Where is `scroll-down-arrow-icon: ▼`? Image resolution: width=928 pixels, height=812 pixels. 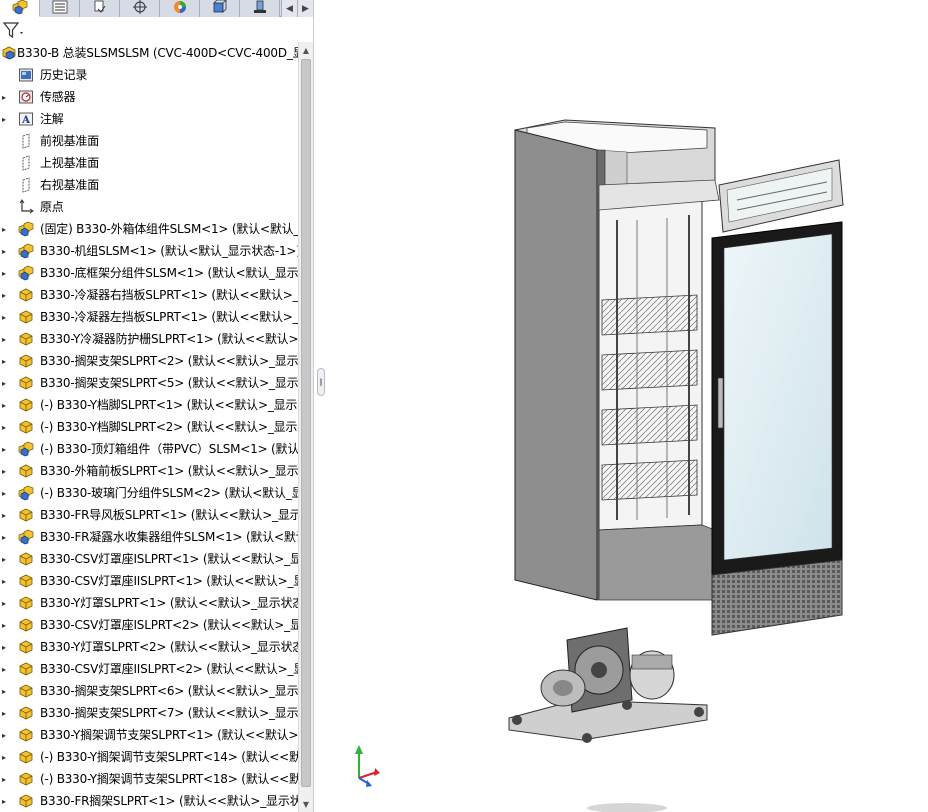 scroll-down-arrow-icon: ▼ is located at coordinates (306, 804).